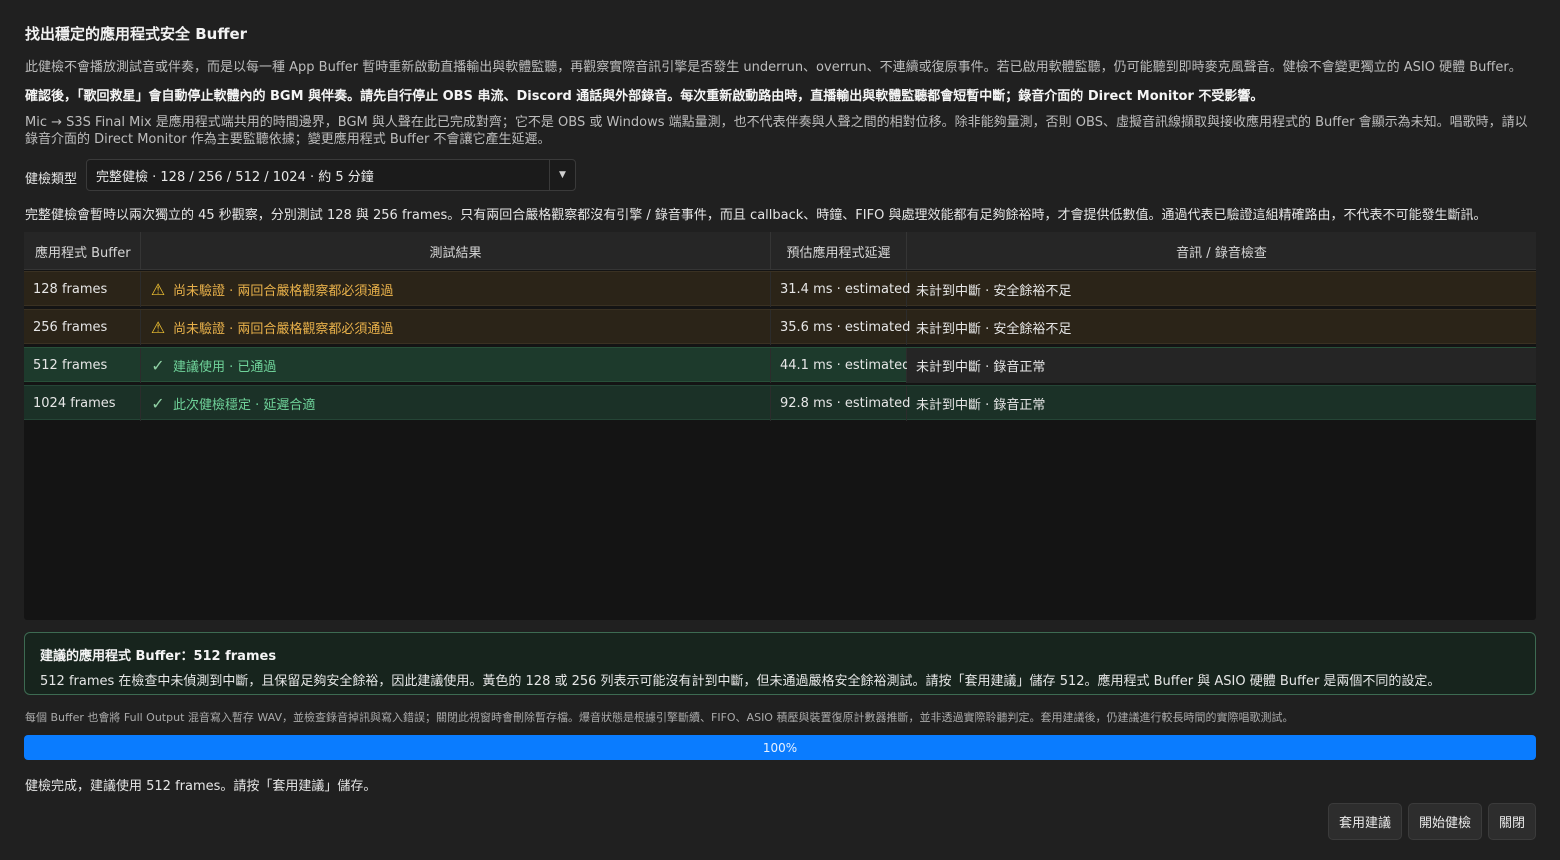 The image size is (1560, 860). Describe the element at coordinates (1221, 253) in the screenshot. I see `header-check: 音訊 / 錄音檢查` at that location.